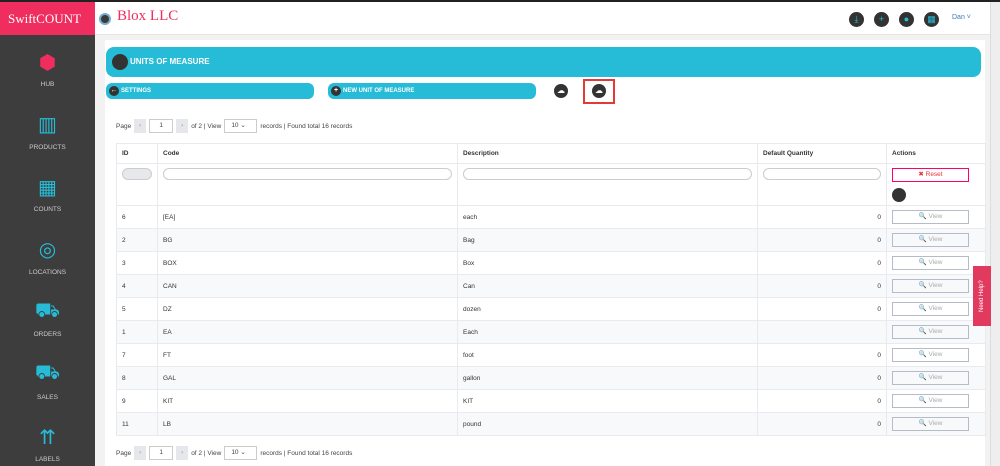 The height and width of the screenshot is (466, 1000). Describe the element at coordinates (856, 19) in the screenshot. I see `download-icon: ⤓` at that location.